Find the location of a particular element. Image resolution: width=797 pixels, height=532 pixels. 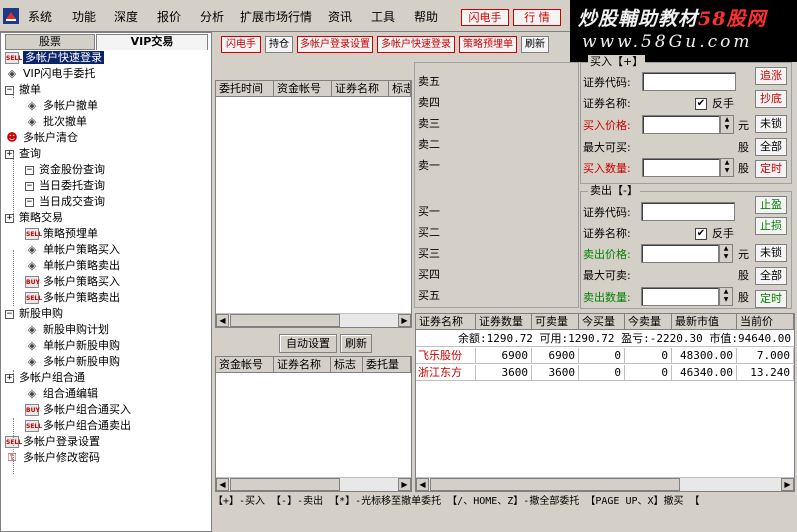

tree-item: + 查询 is located at coordinates (23, 154).